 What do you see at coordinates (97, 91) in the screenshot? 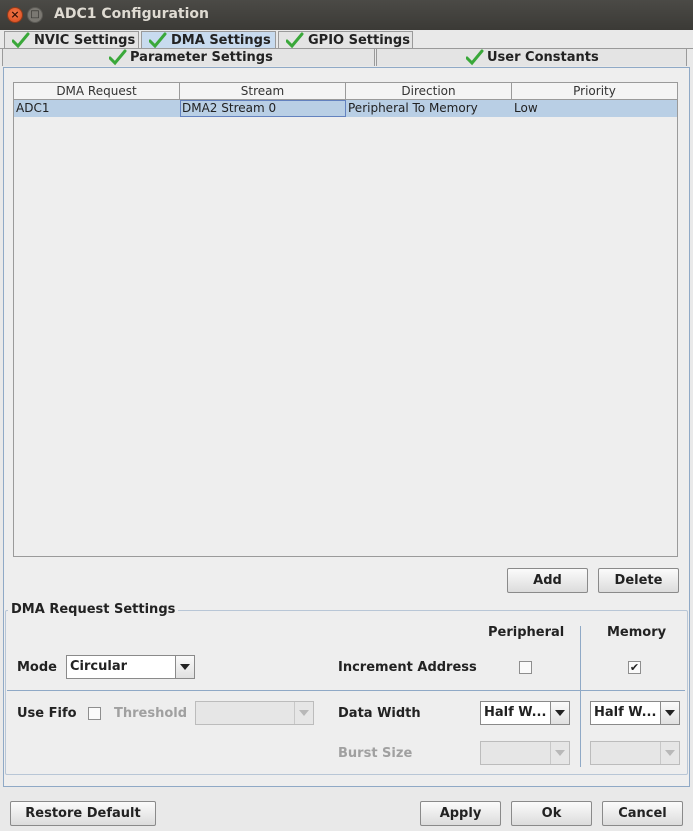
I see `column-header-dma-request: DMA Request` at bounding box center [97, 91].